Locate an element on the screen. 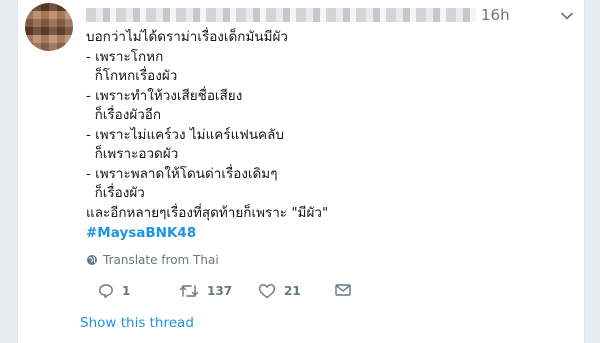  translate-button: Translate from Thai is located at coordinates (152, 260).